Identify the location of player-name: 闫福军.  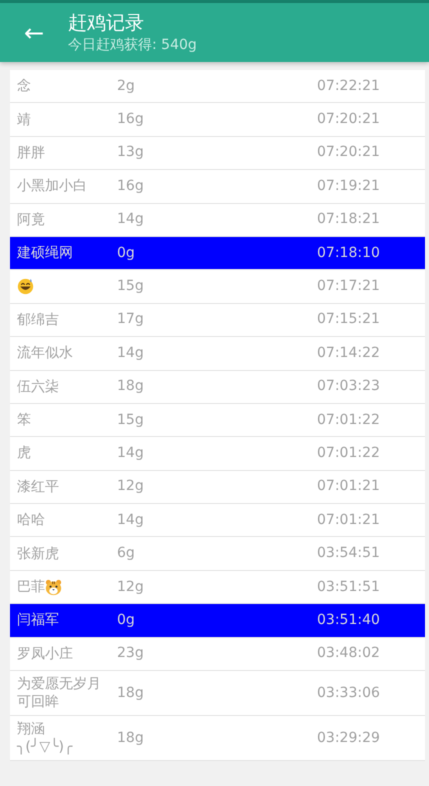
(38, 620).